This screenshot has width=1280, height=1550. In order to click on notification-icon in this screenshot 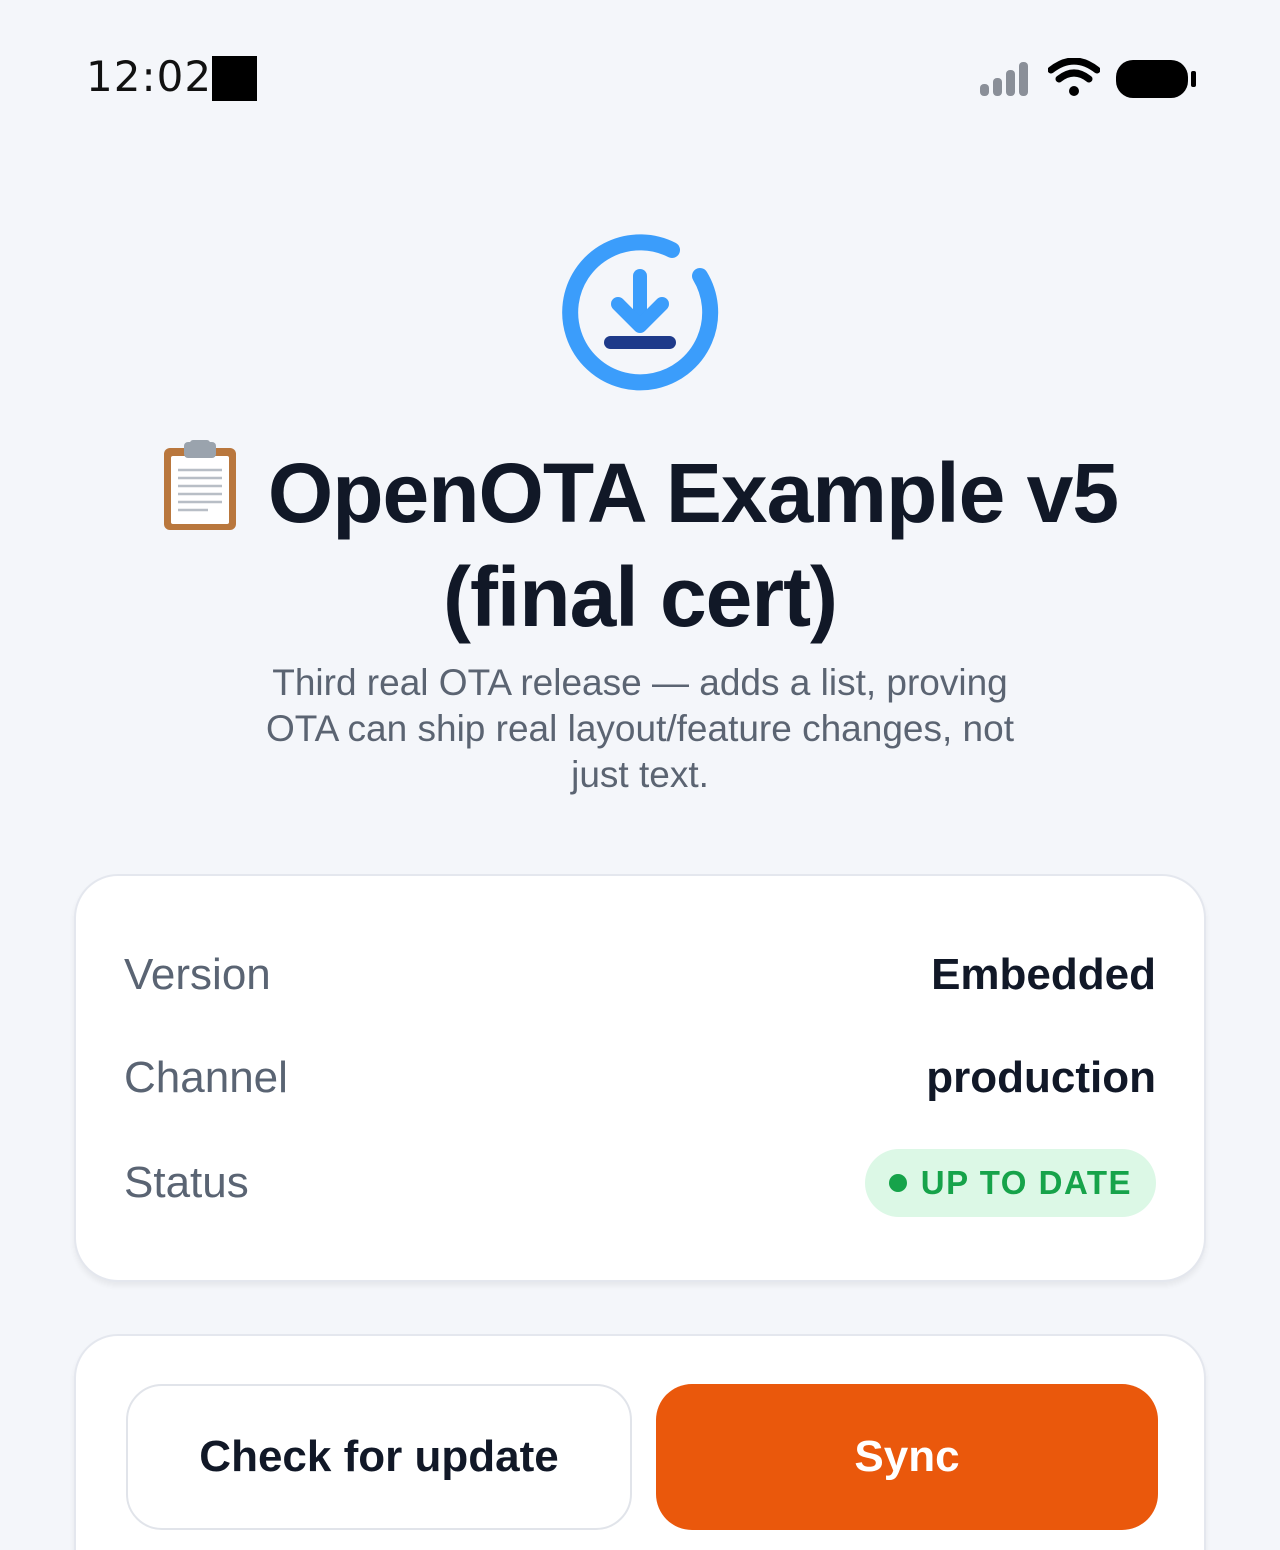, I will do `click(234, 78)`.